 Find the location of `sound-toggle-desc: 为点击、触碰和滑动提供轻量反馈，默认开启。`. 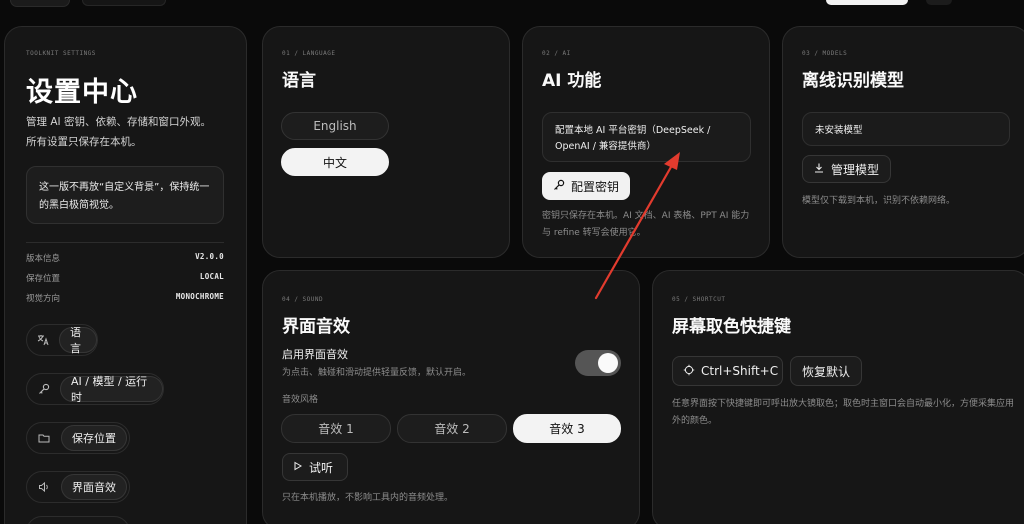

sound-toggle-desc: 为点击、触碰和滑动提供轻量反馈，默认开启。 is located at coordinates (377, 373).